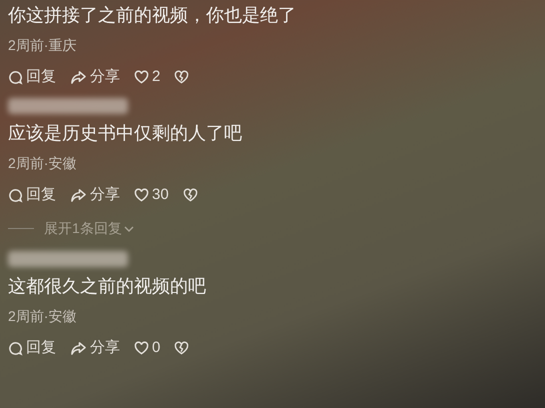  I want to click on like-button: 30, so click(151, 195).